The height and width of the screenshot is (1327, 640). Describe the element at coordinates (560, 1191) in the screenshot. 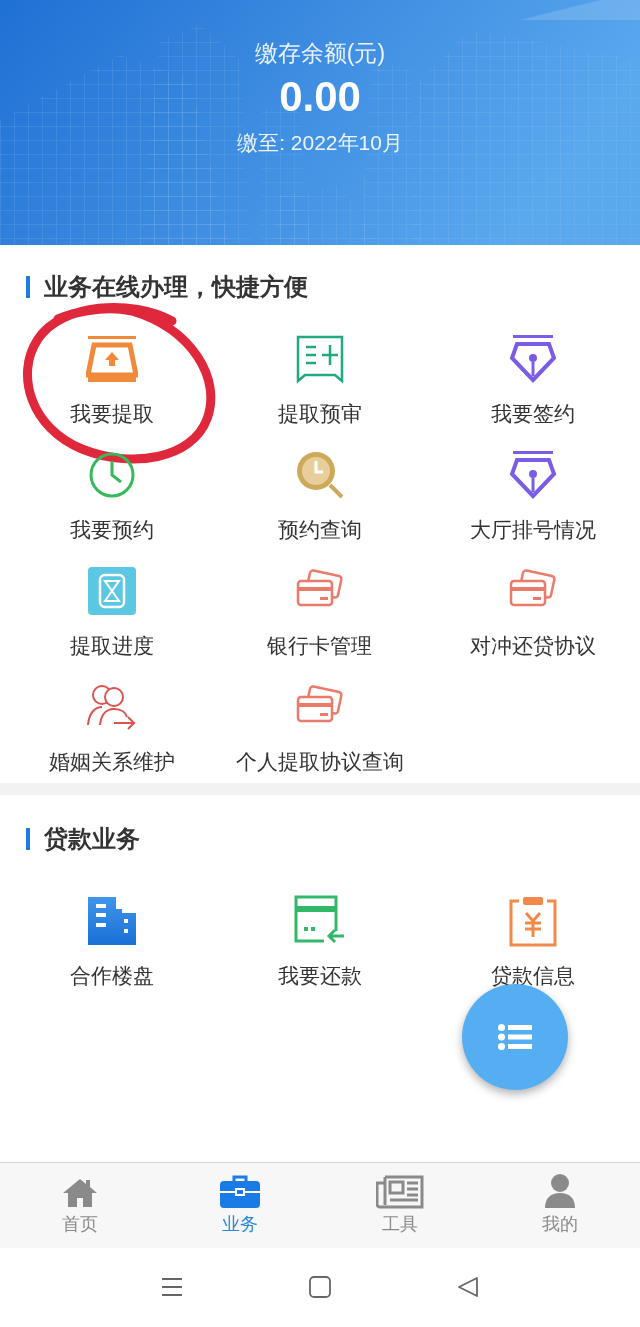

I see `user-icon` at that location.